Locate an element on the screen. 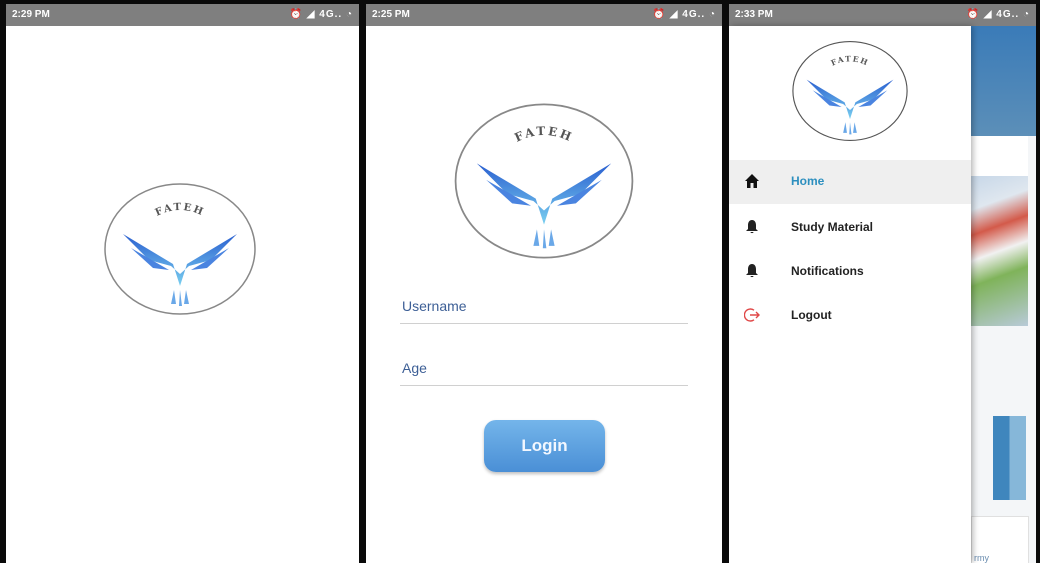 This screenshot has width=1040, height=563. menu-item-label: Home is located at coordinates (808, 181).